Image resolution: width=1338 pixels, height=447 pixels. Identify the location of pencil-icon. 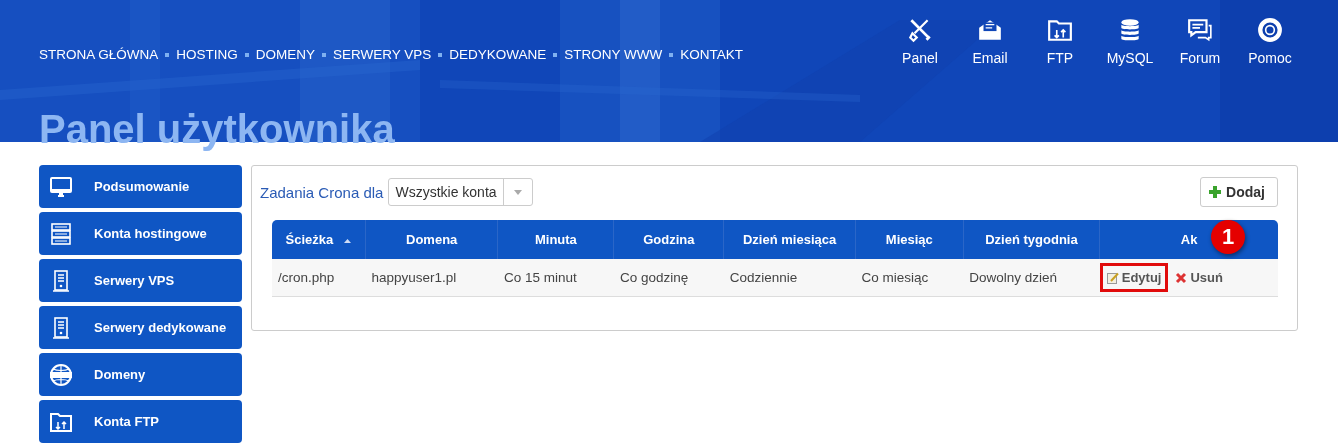
(1112, 277).